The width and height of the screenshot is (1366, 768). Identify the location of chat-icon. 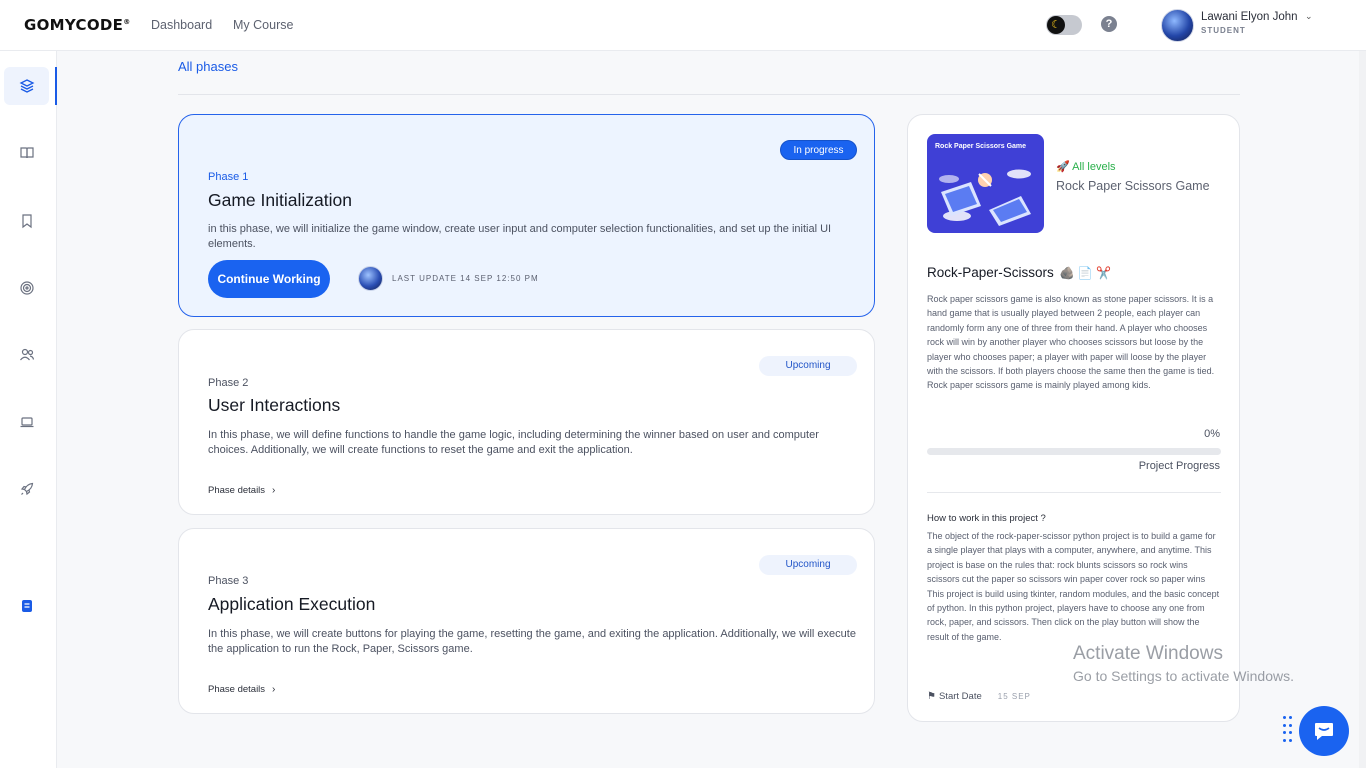
(1324, 731).